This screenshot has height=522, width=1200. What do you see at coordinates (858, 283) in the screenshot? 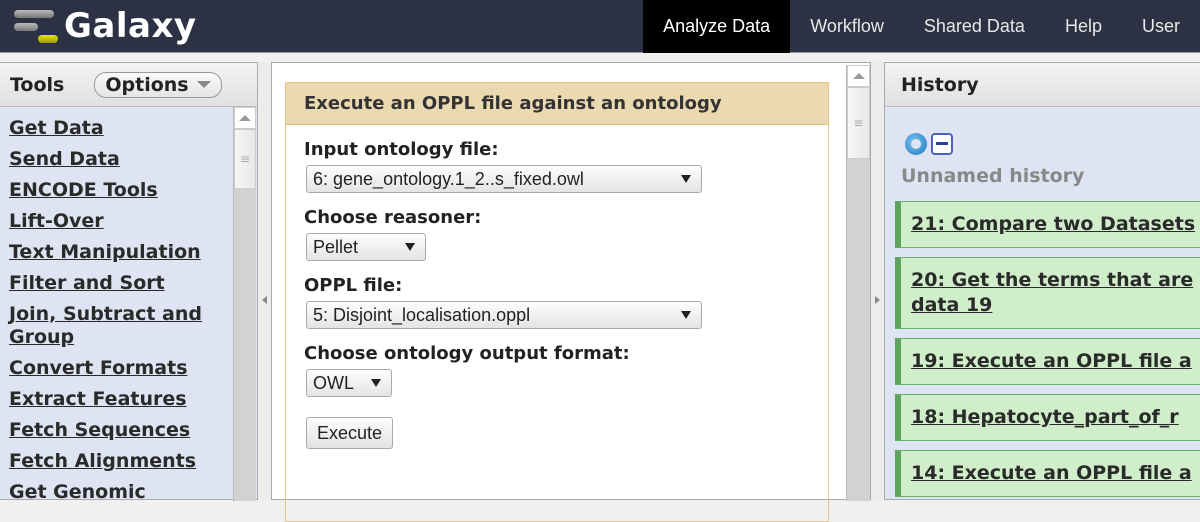
I see `center-scrollbar: ≡` at bounding box center [858, 283].